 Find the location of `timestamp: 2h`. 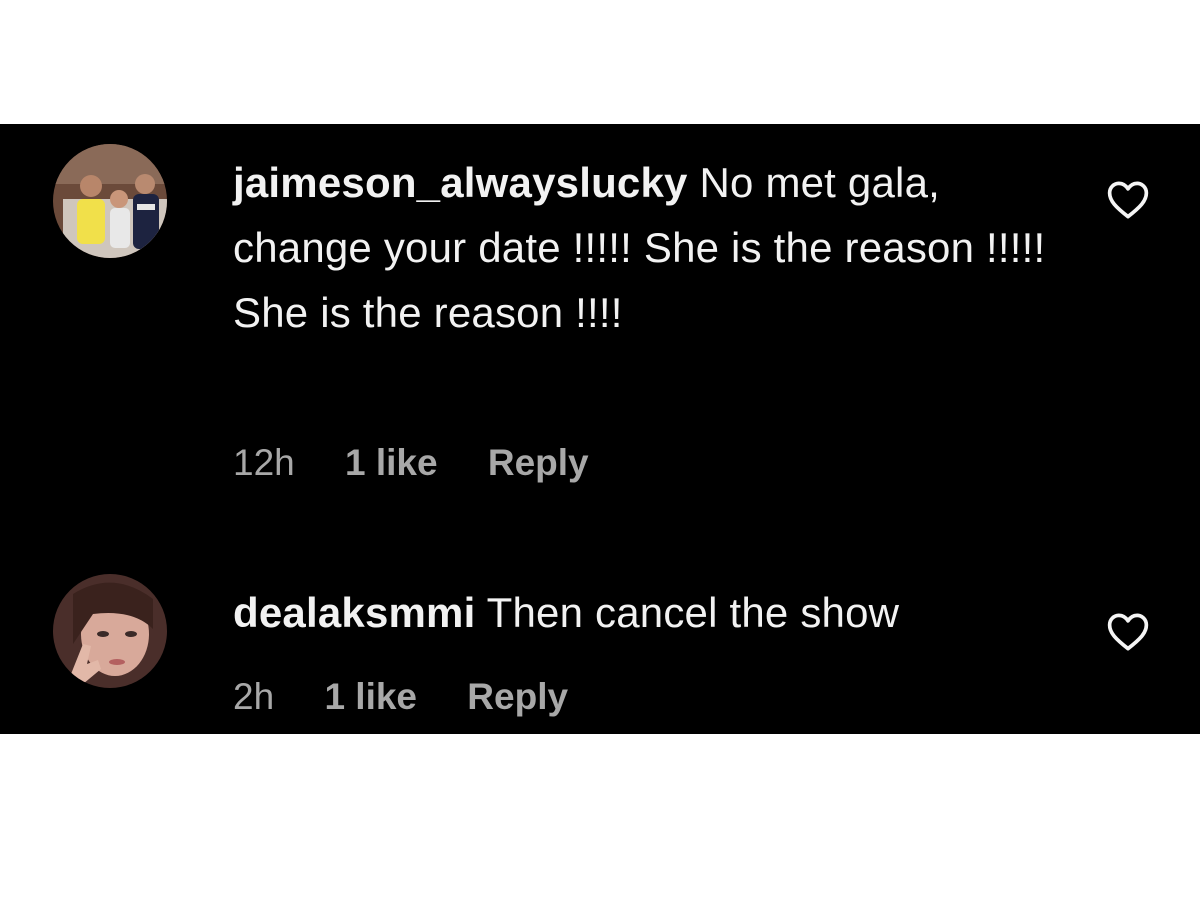

timestamp: 2h is located at coordinates (254, 696).